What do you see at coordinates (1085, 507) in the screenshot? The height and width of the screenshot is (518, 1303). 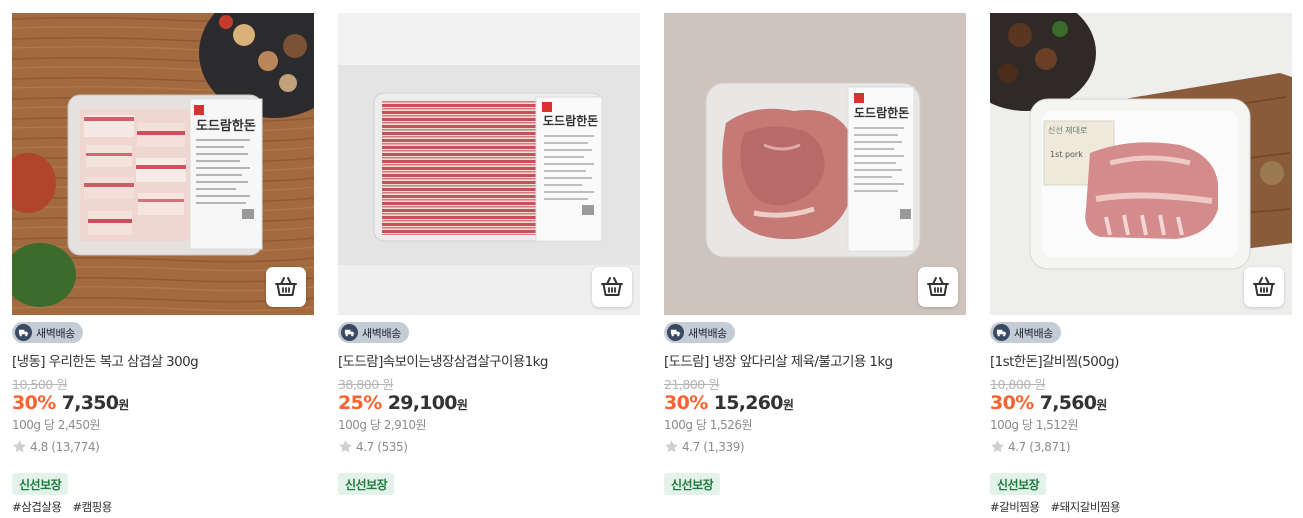 I see `tag: #돼지갈비찜용` at bounding box center [1085, 507].